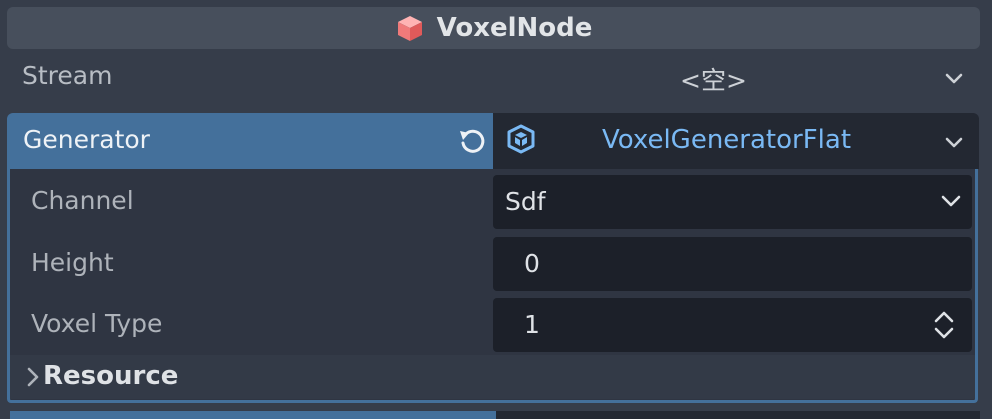  I want to click on property-label-channel: Channel, so click(82, 200).